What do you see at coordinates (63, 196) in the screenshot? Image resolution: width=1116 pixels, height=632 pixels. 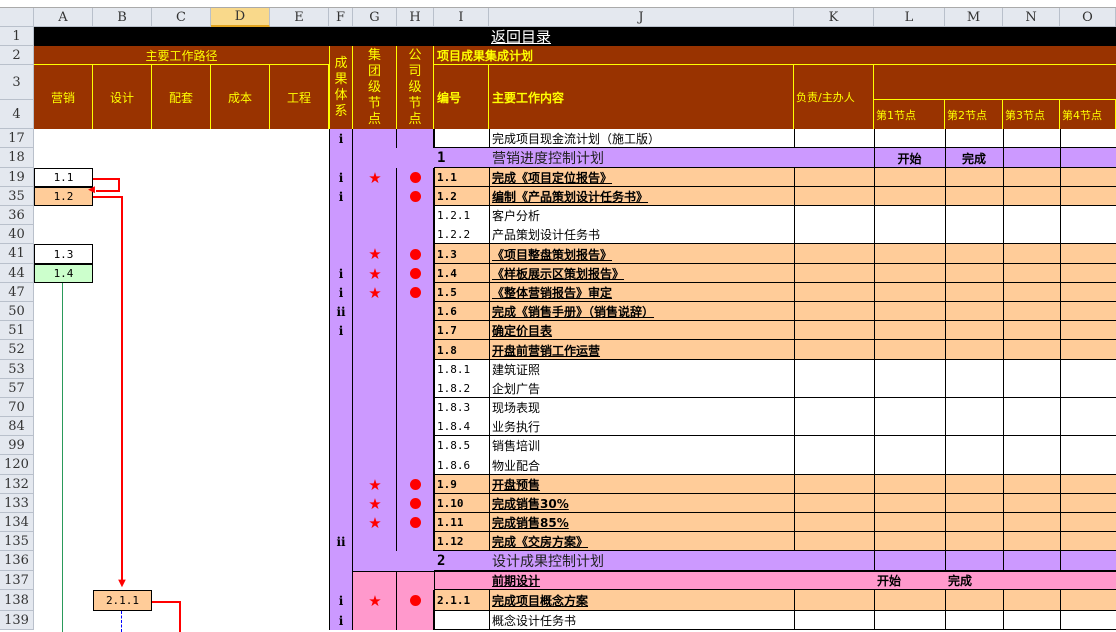 I see `flow-box-1.2: 1.2` at bounding box center [63, 196].